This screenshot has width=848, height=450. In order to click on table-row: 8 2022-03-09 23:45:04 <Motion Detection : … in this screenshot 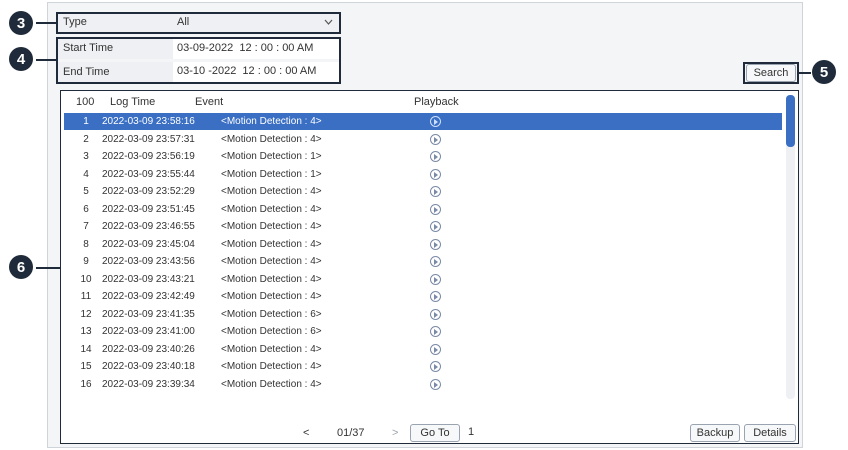, I will do `click(423, 244)`.